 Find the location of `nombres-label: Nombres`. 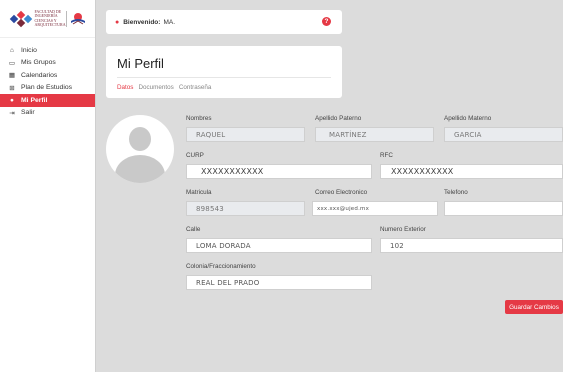

nombres-label: Nombres is located at coordinates (199, 118).